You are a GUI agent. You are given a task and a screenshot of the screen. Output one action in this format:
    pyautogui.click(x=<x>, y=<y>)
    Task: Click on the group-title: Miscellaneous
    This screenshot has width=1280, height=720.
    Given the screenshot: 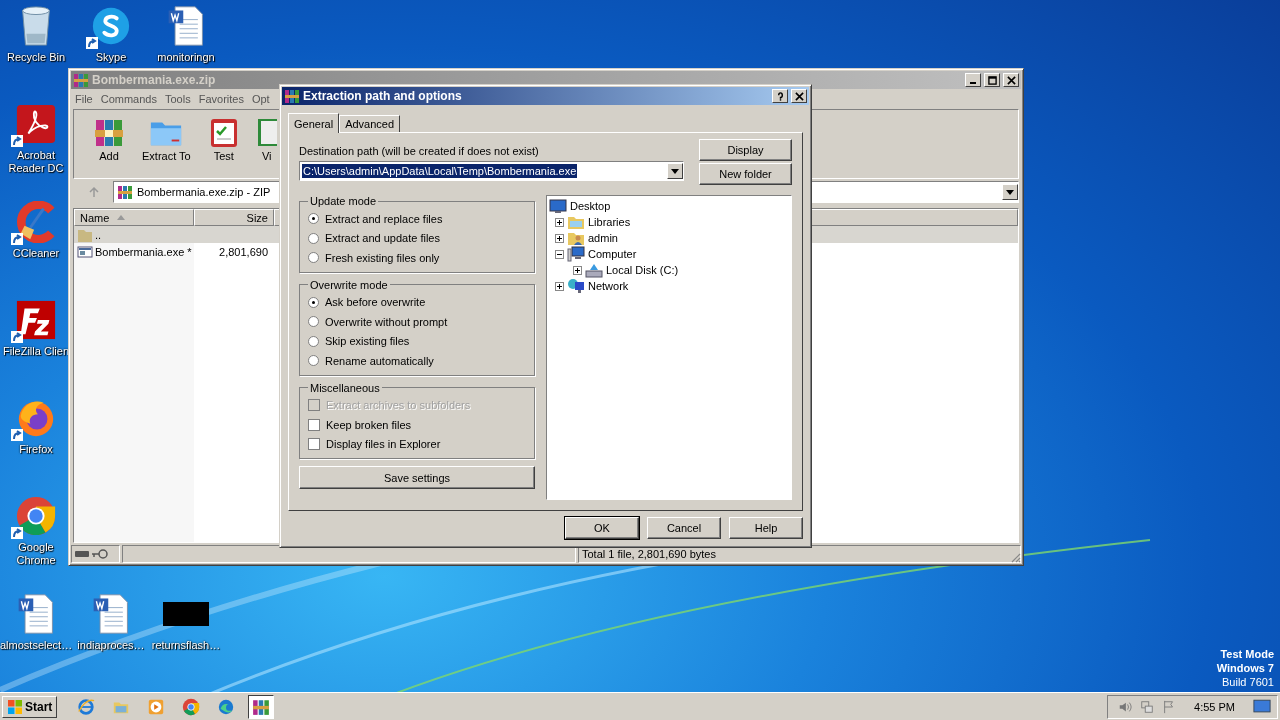 What is the action you would take?
    pyautogui.click(x=345, y=387)
    